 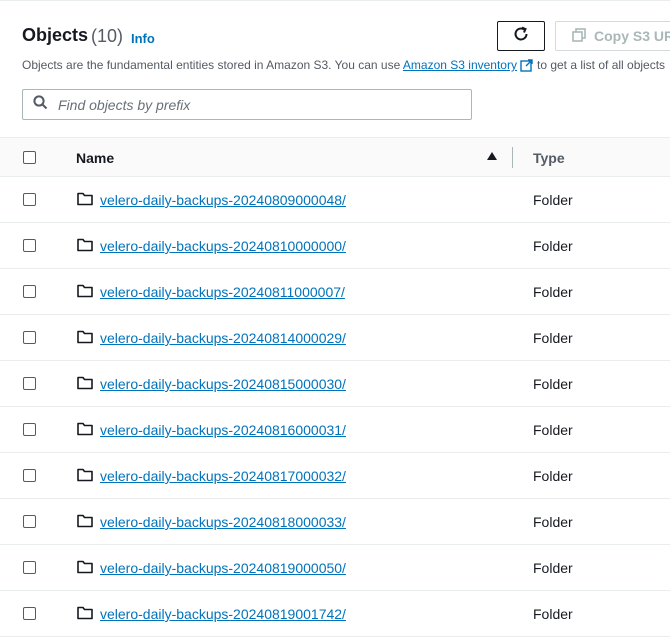 What do you see at coordinates (601, 65) in the screenshot?
I see `description-suffix: to get a list of all objects` at bounding box center [601, 65].